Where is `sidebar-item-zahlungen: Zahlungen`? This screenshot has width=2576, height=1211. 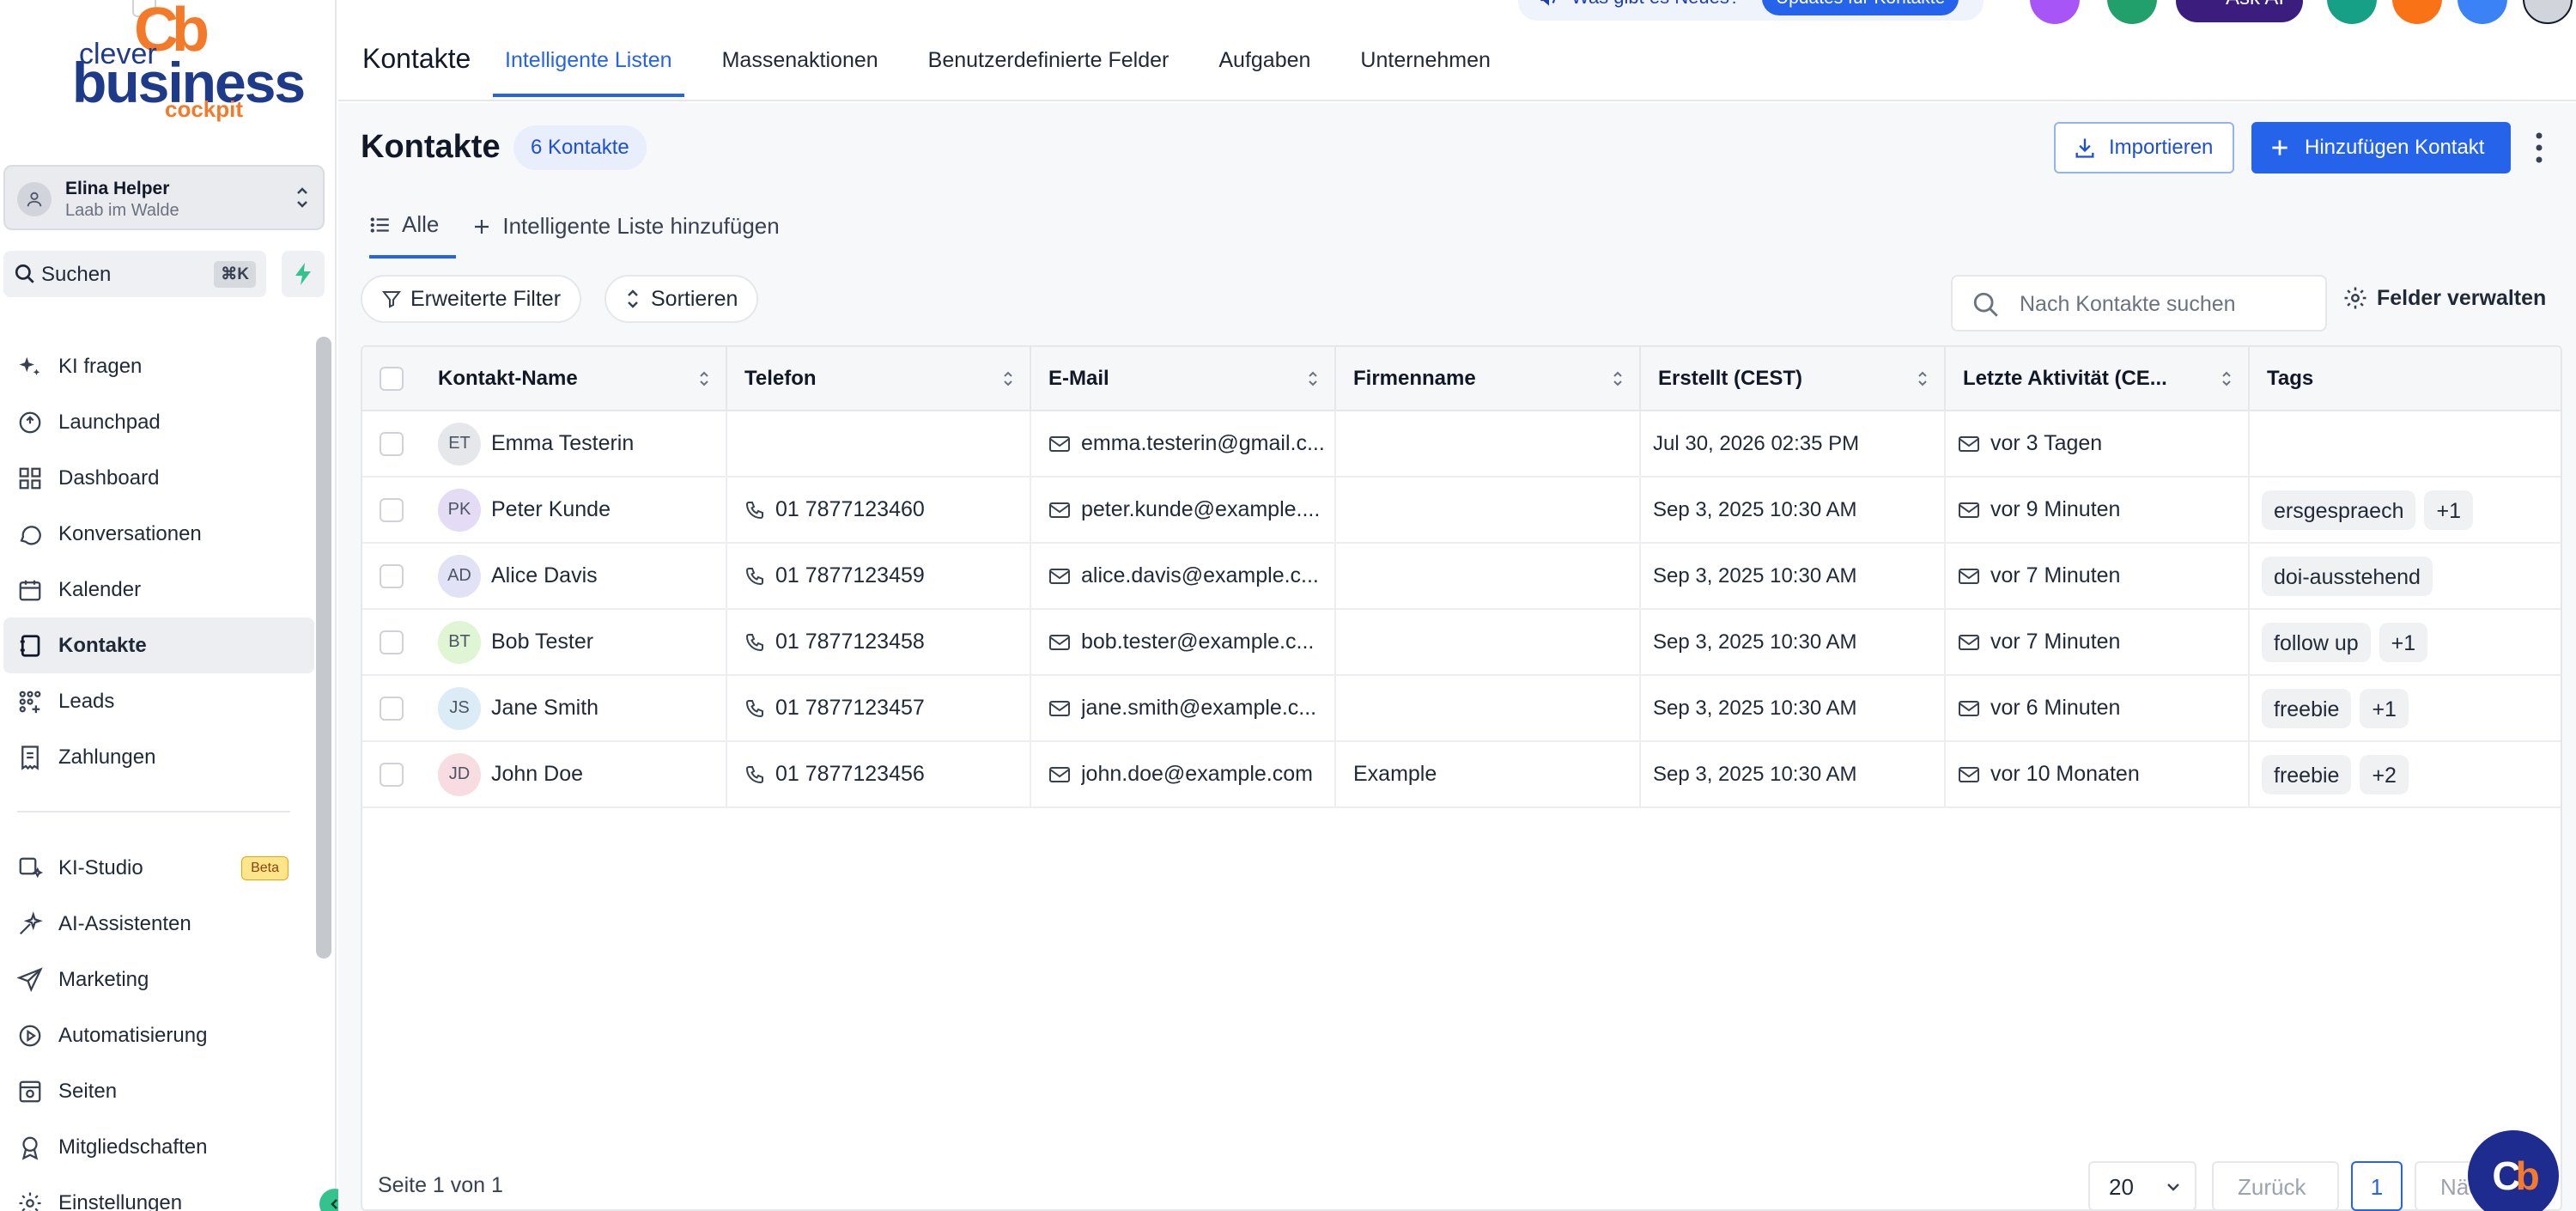
sidebar-item-zahlungen: Zahlungen is located at coordinates (157, 757).